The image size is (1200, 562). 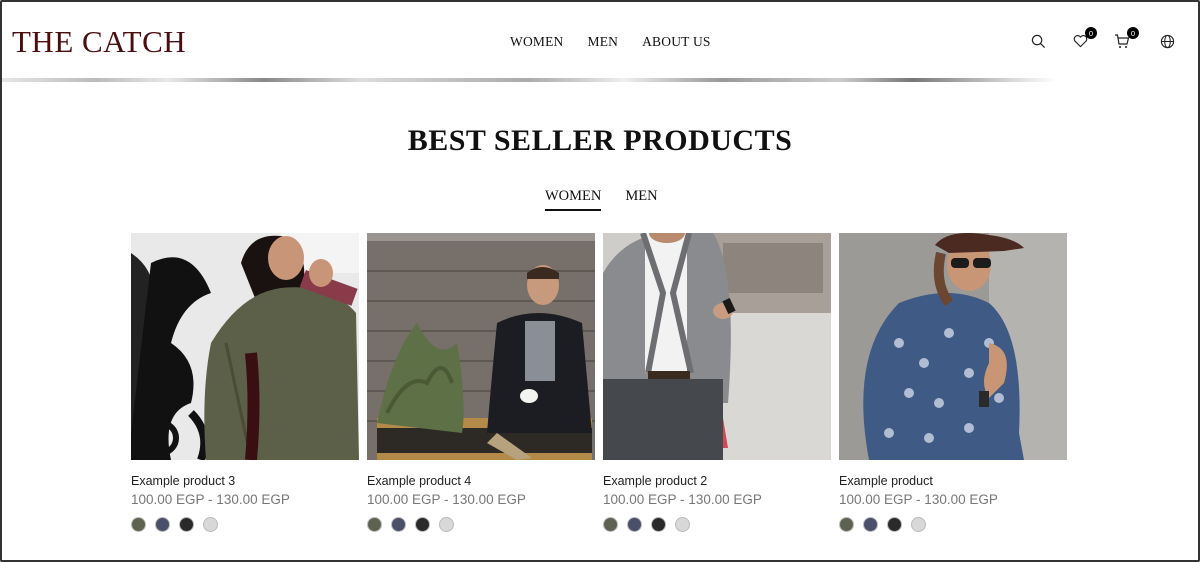 What do you see at coordinates (481, 481) in the screenshot?
I see `product-name: Example product 4` at bounding box center [481, 481].